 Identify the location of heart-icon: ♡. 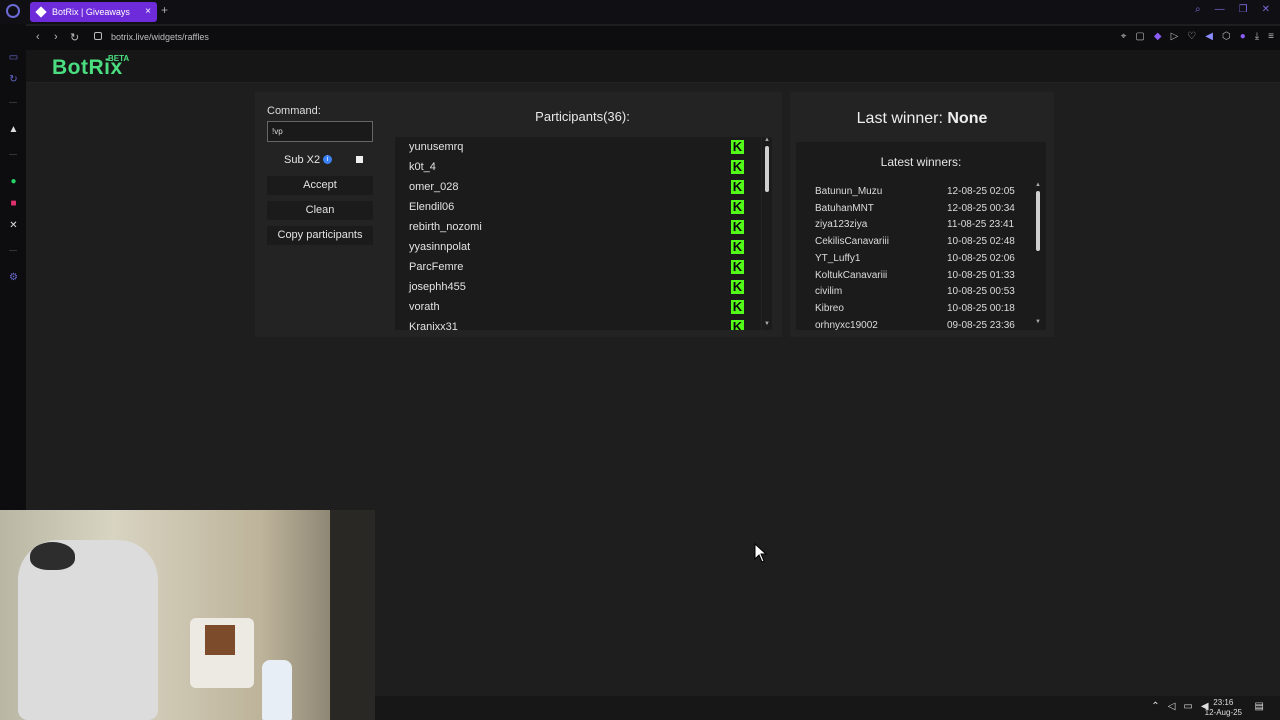
(1191, 36).